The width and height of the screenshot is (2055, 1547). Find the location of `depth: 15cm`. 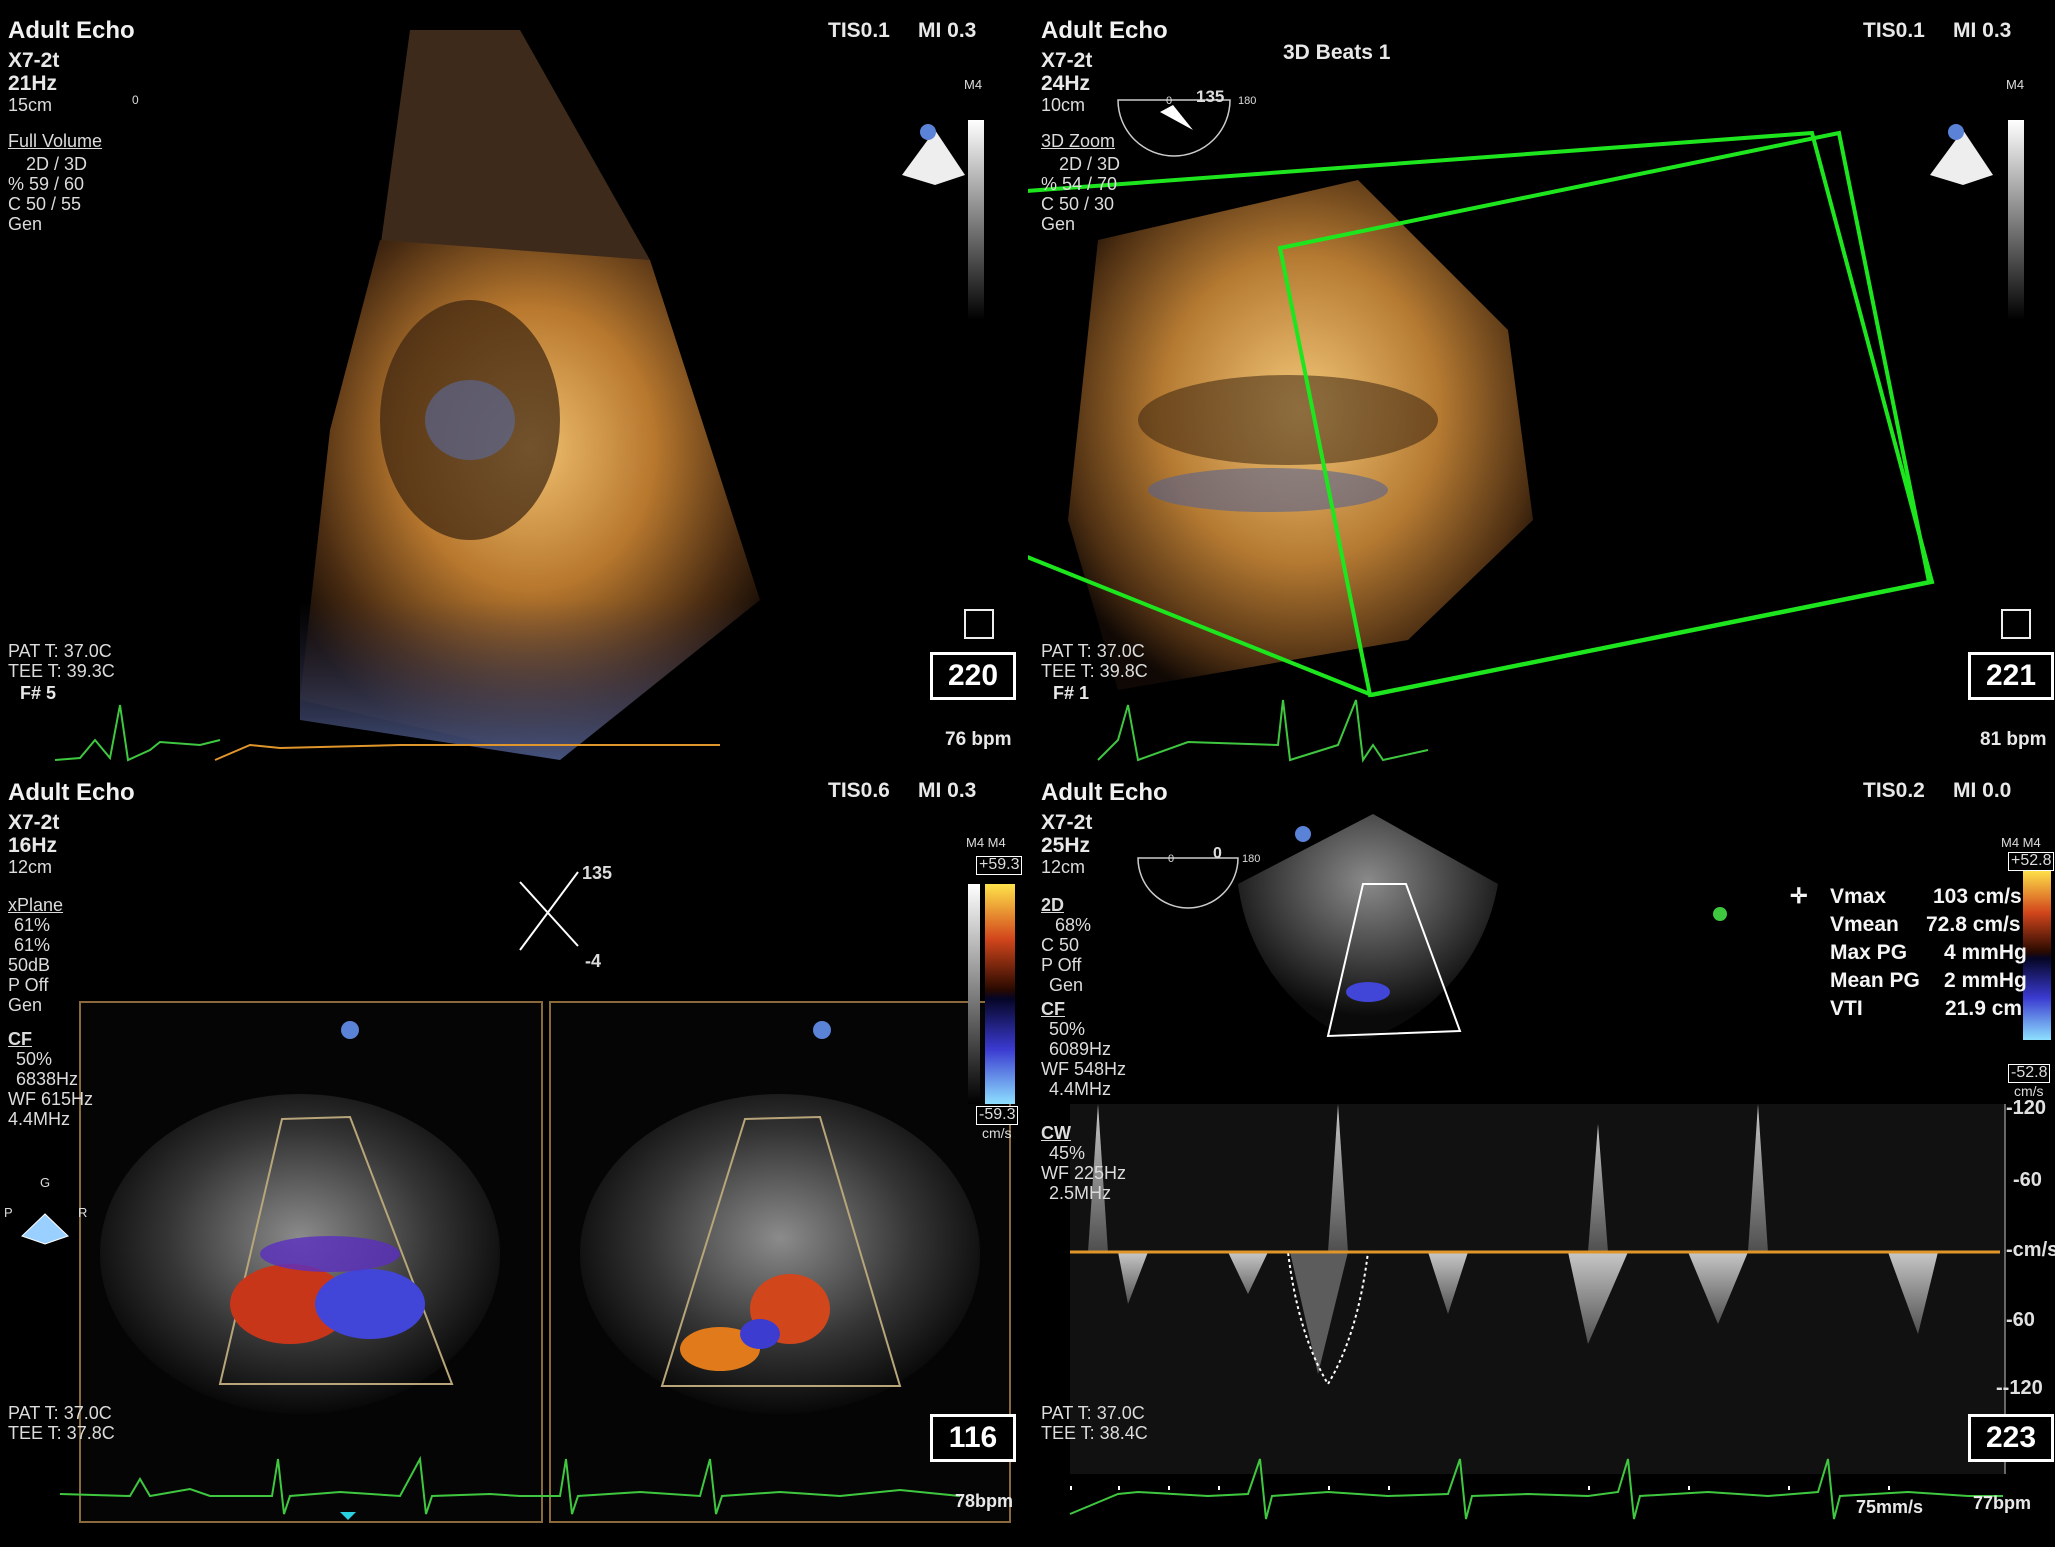

depth: 15cm is located at coordinates (30, 105).